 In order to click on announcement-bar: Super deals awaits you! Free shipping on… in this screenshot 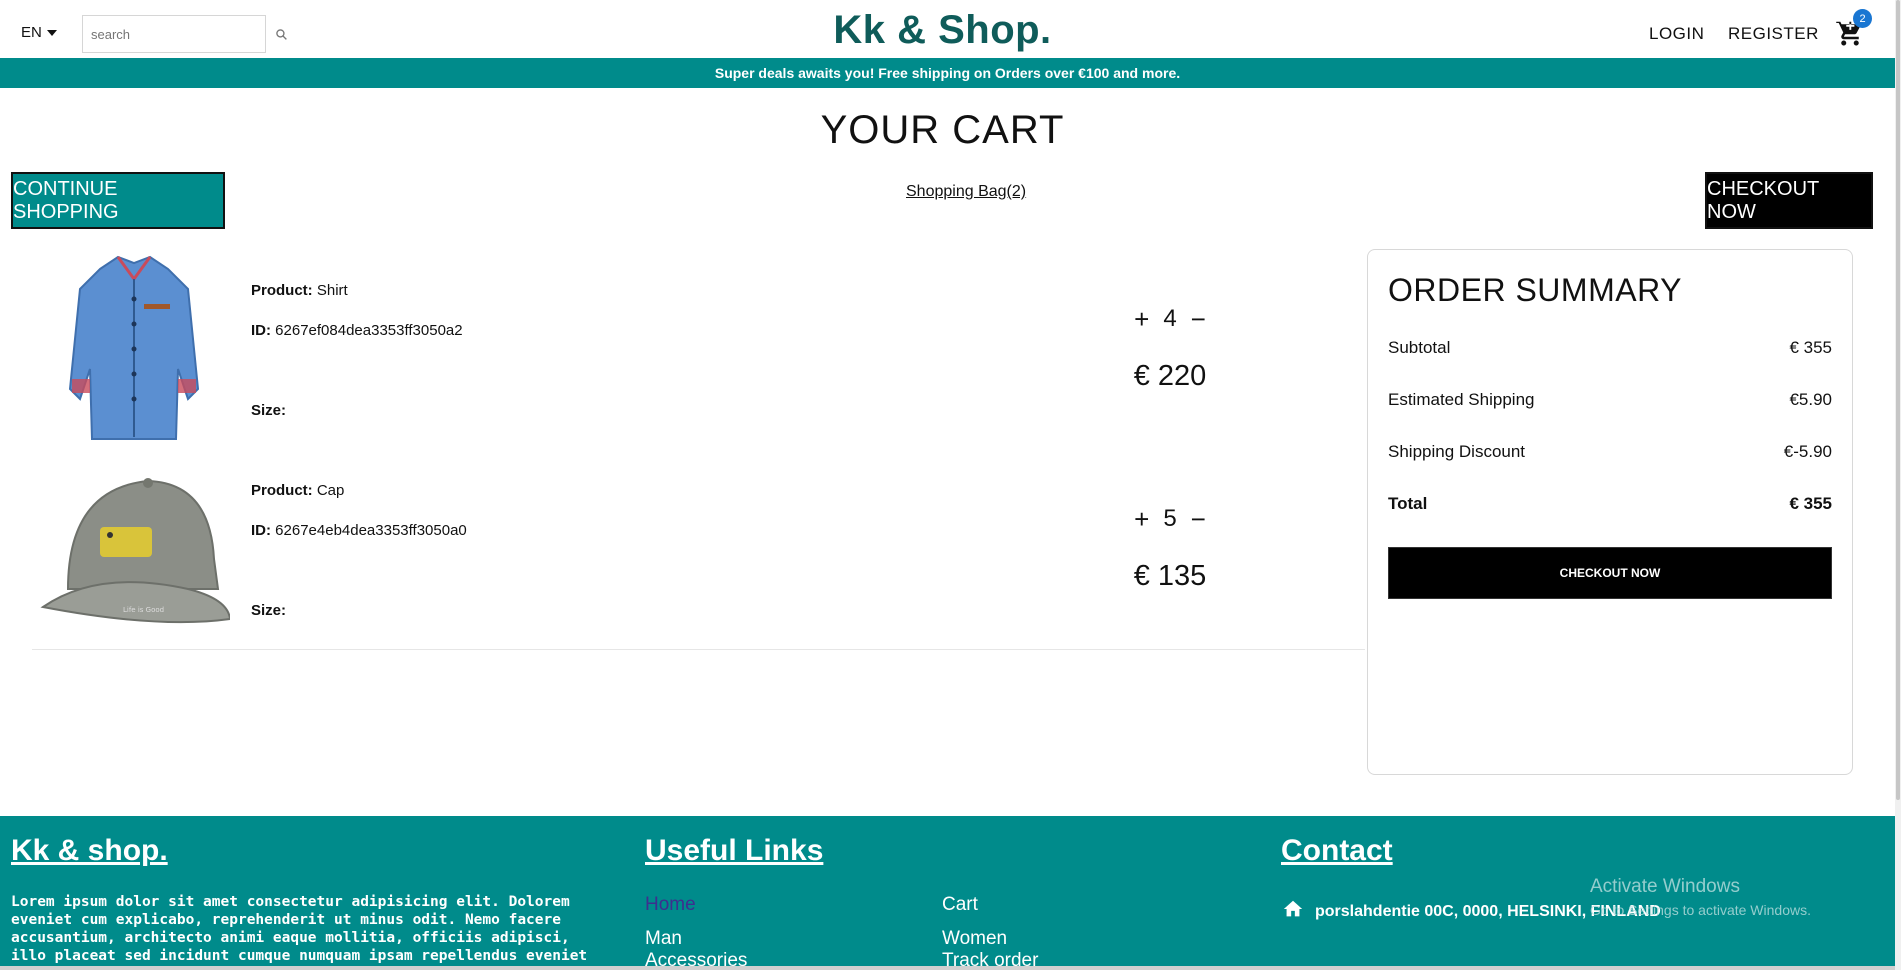, I will do `click(947, 73)`.